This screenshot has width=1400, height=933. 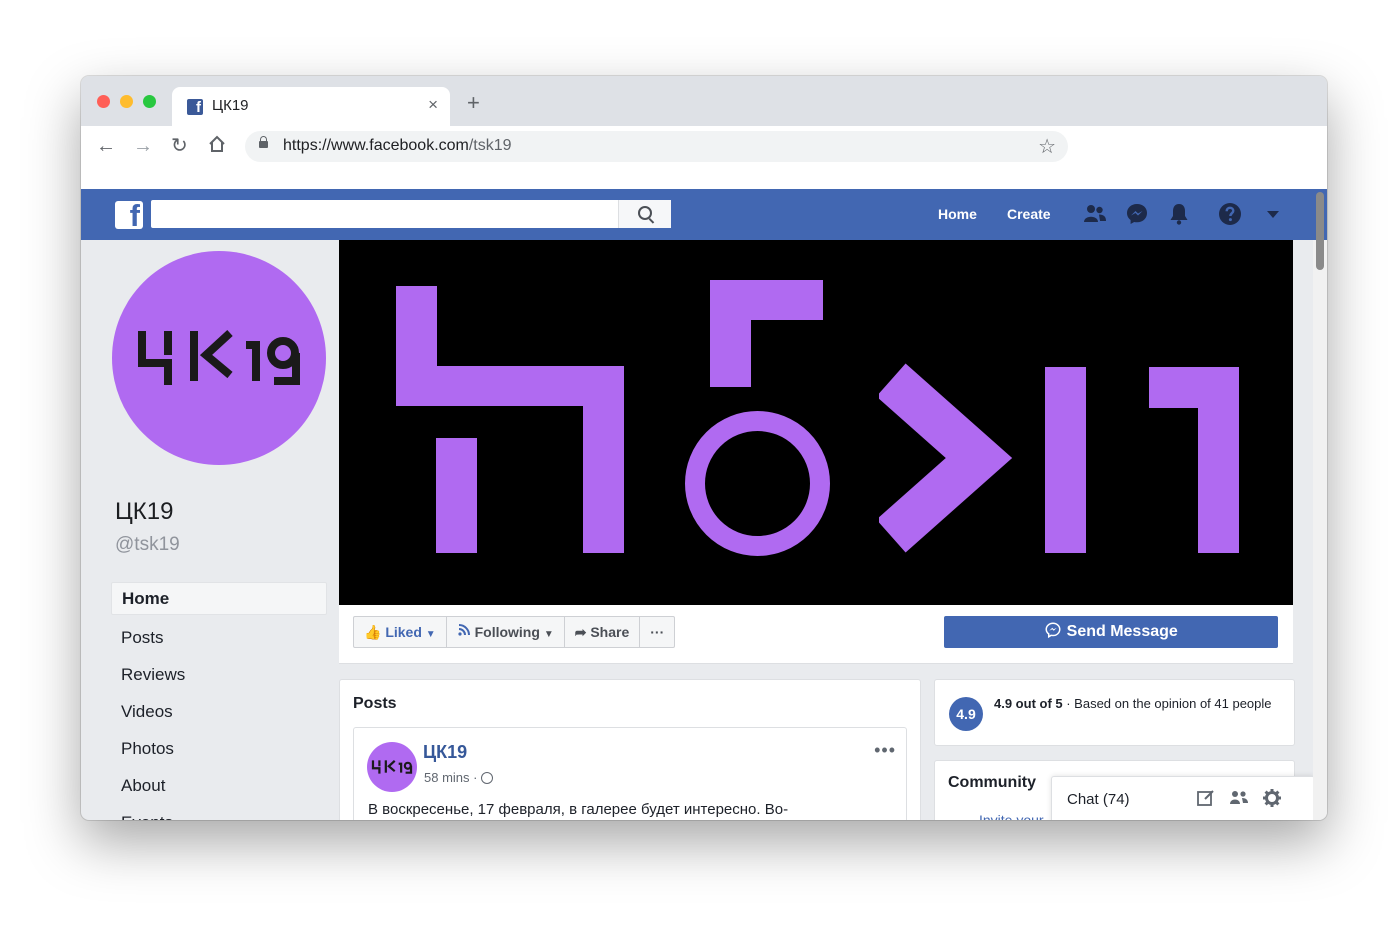 I want to click on search-icon, so click(x=645, y=213).